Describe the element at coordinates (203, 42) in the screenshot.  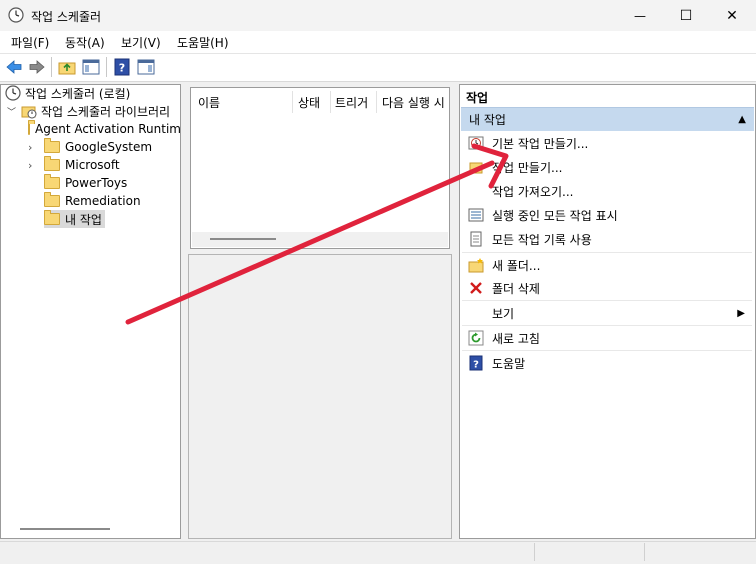
I see `menu-help: 도움말(H)` at that location.